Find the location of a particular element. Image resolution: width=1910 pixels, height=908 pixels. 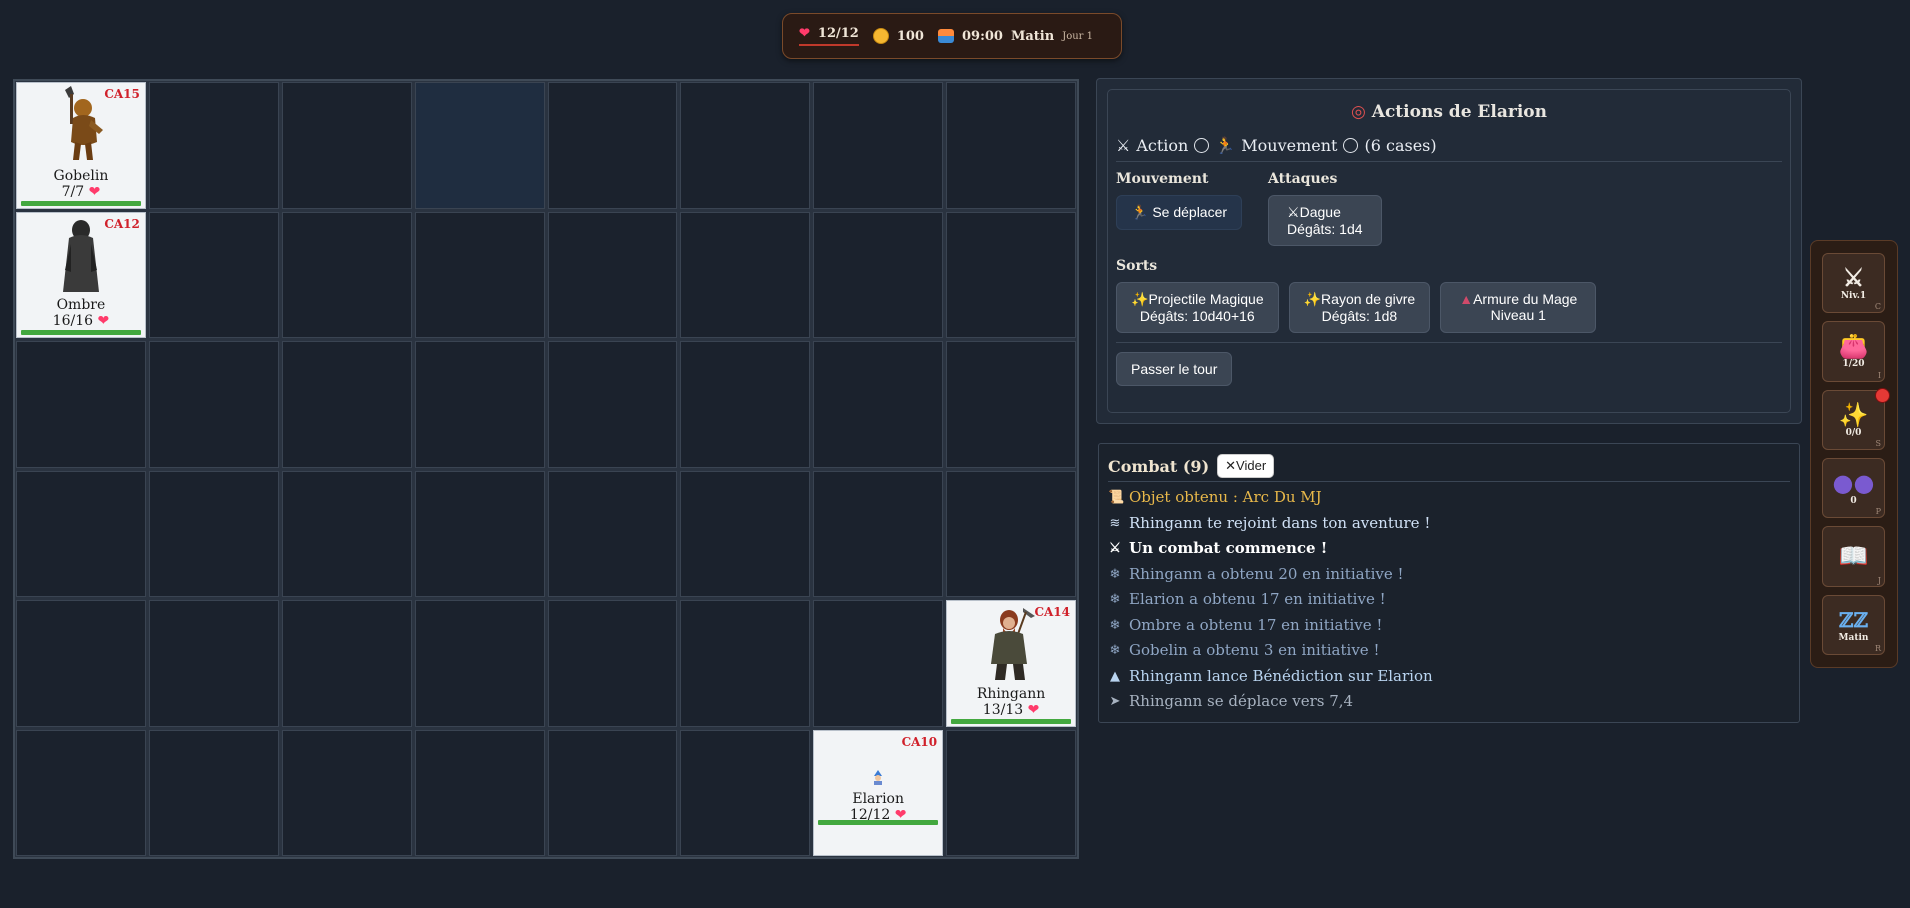

day-value: Jour 1 is located at coordinates (1077, 36).